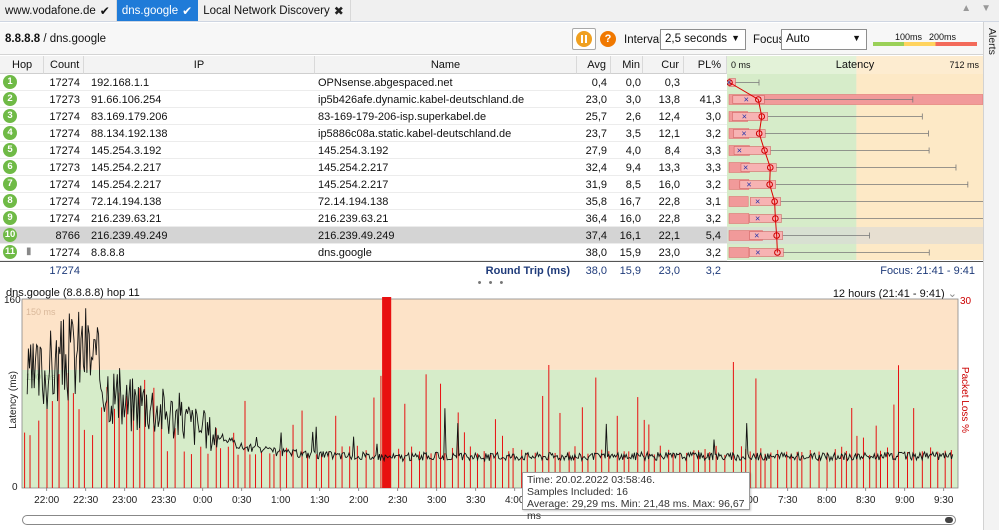 The height and width of the screenshot is (530, 999). Describe the element at coordinates (10, 150) in the screenshot. I see `hop-number-badge: 5` at that location.